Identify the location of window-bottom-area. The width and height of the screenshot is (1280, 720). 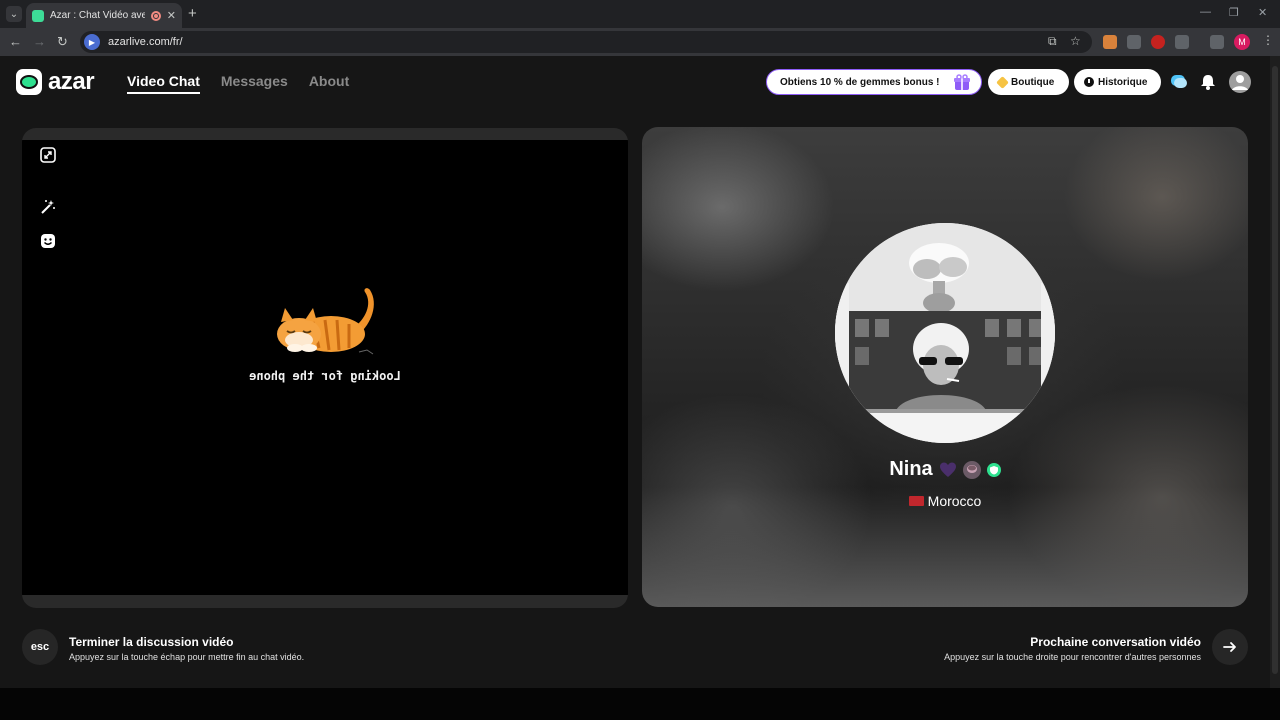
(640, 704).